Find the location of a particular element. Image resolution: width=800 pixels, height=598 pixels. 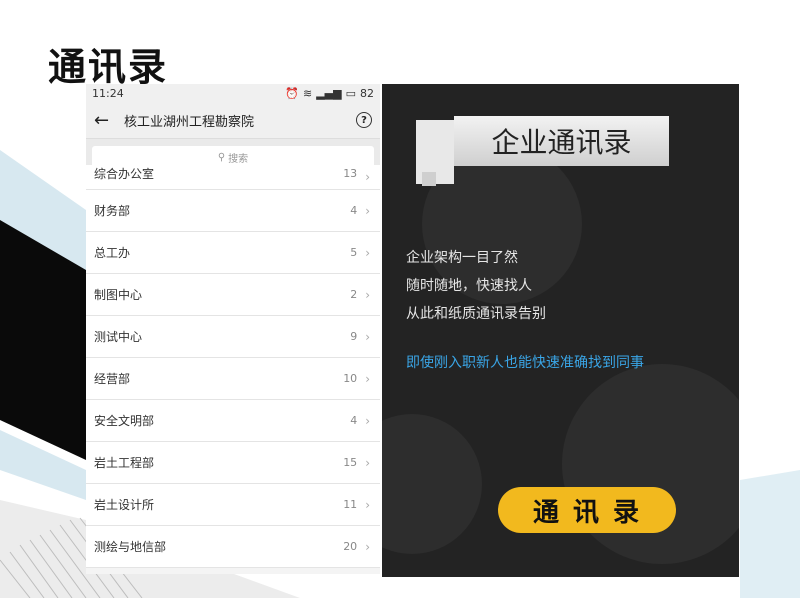

search-icon: ⚲ is located at coordinates (221, 157).